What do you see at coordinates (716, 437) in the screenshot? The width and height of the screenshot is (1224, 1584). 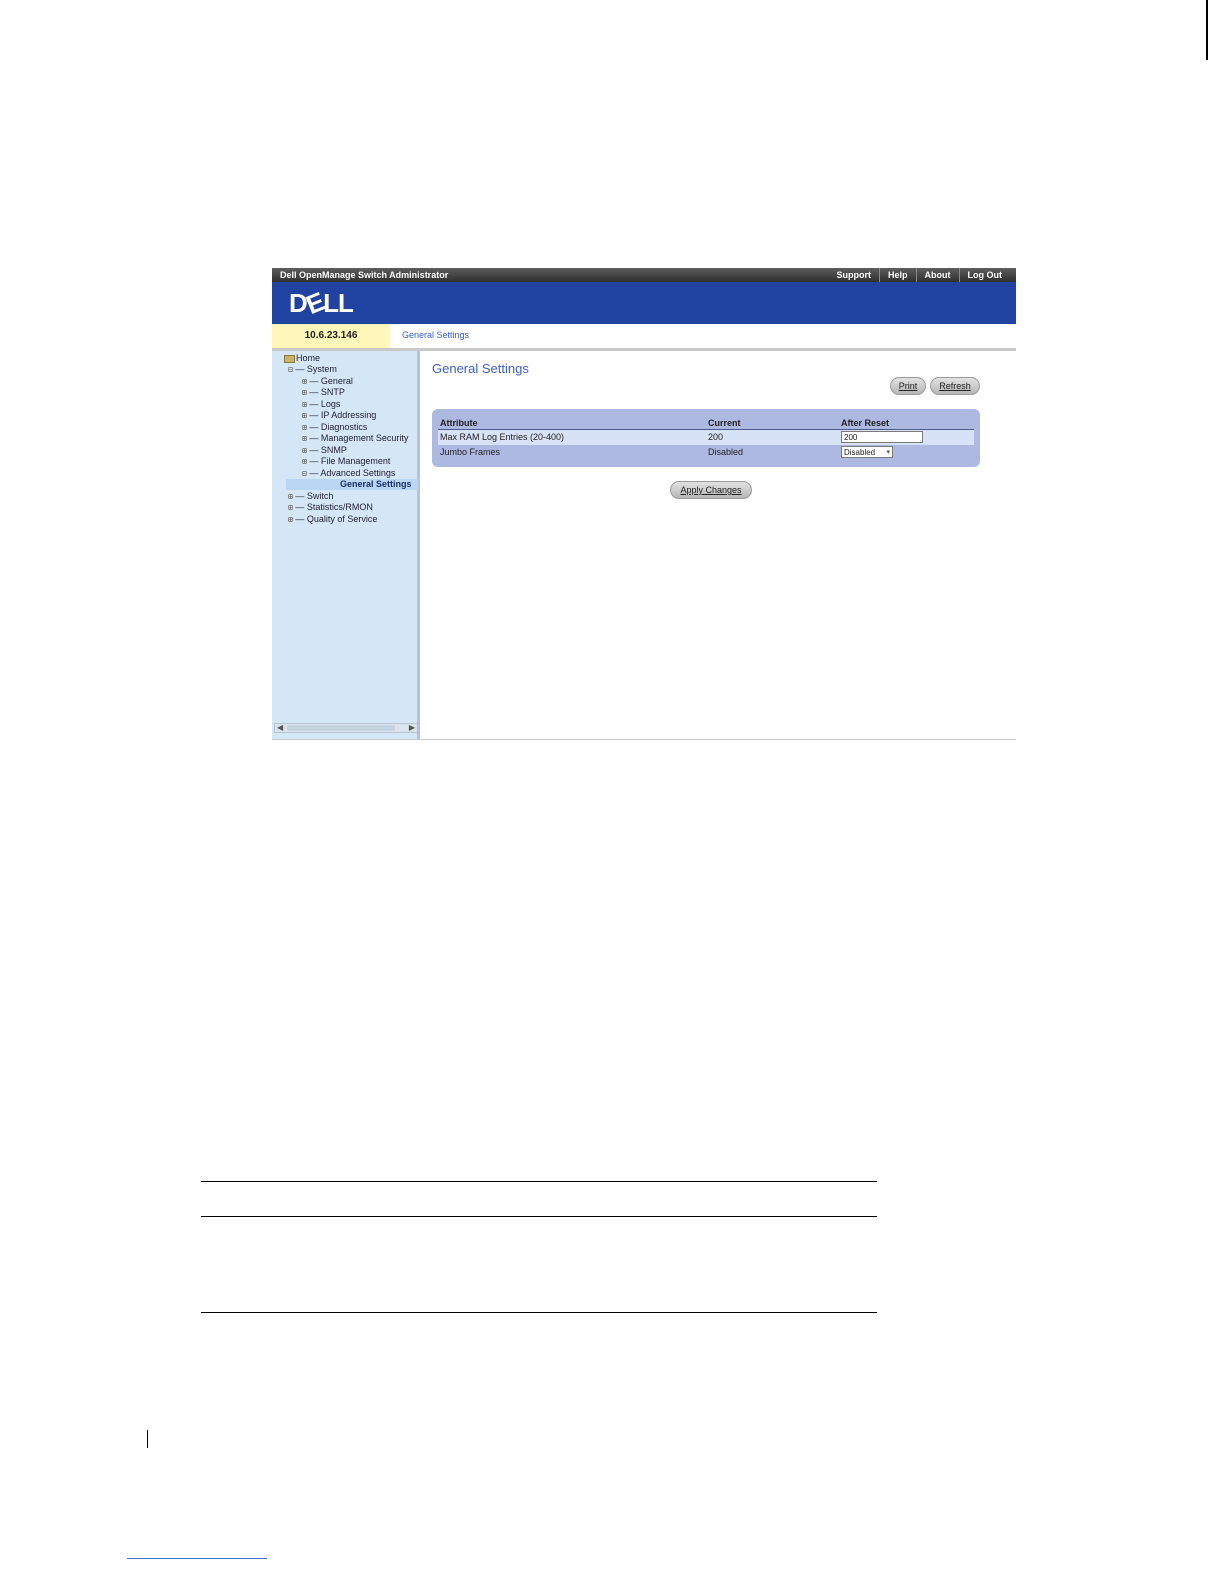 I see `row-current: 200` at bounding box center [716, 437].